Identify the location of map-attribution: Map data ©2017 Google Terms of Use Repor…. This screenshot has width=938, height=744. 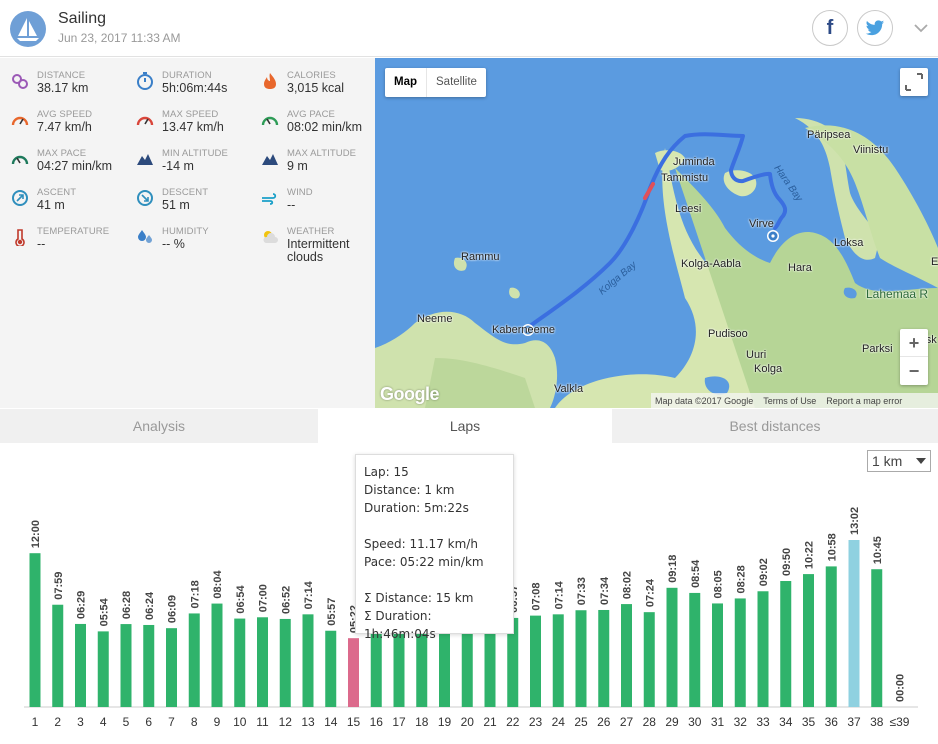
(794, 400).